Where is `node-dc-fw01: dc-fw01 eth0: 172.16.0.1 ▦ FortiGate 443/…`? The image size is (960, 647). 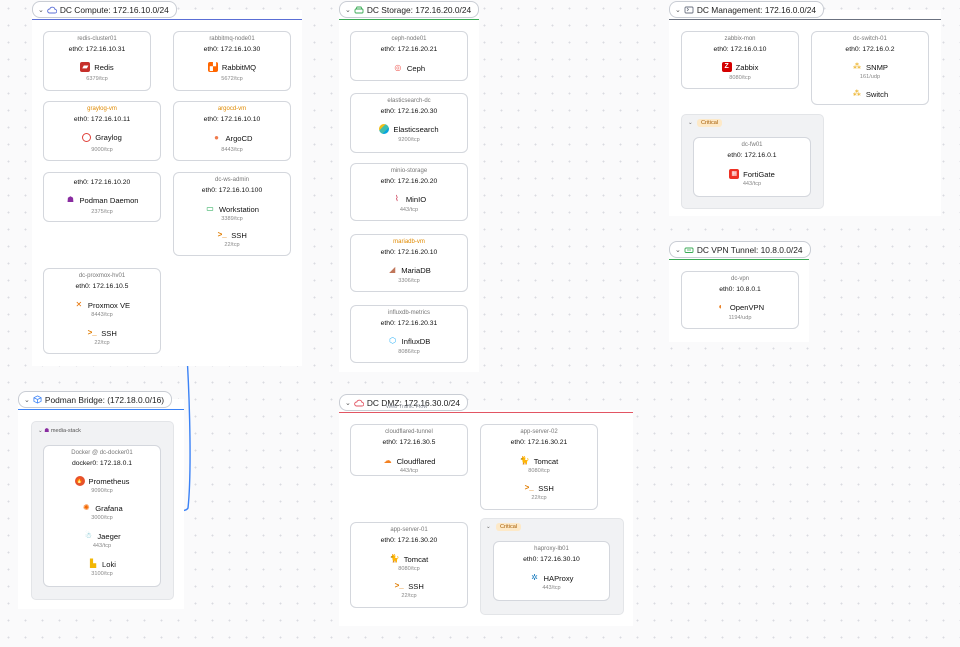
node-dc-fw01: dc-fw01 eth0: 172.16.0.1 ▦ FortiGate 443/… is located at coordinates (752, 167).